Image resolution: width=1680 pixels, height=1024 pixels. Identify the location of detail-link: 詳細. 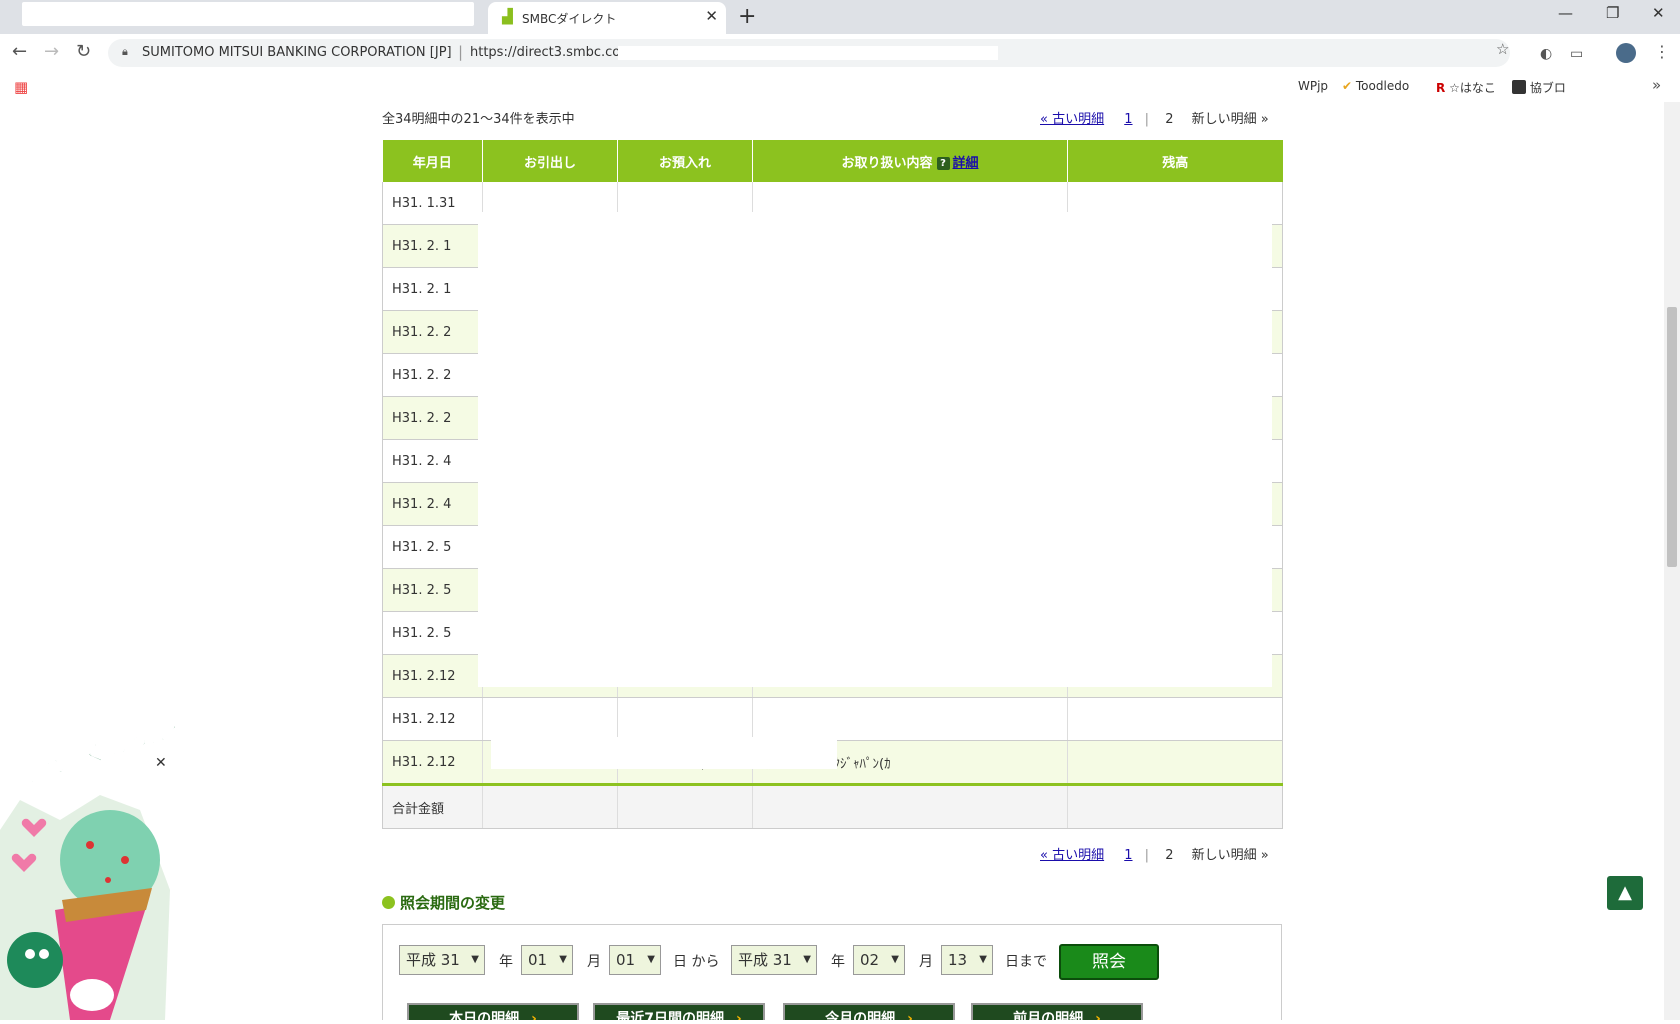
(966, 163).